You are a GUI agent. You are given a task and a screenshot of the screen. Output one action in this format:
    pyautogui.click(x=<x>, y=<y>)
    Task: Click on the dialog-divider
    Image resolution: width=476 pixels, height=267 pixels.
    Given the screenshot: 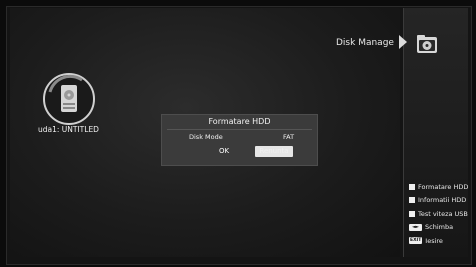 What is the action you would take?
    pyautogui.click(x=239, y=129)
    